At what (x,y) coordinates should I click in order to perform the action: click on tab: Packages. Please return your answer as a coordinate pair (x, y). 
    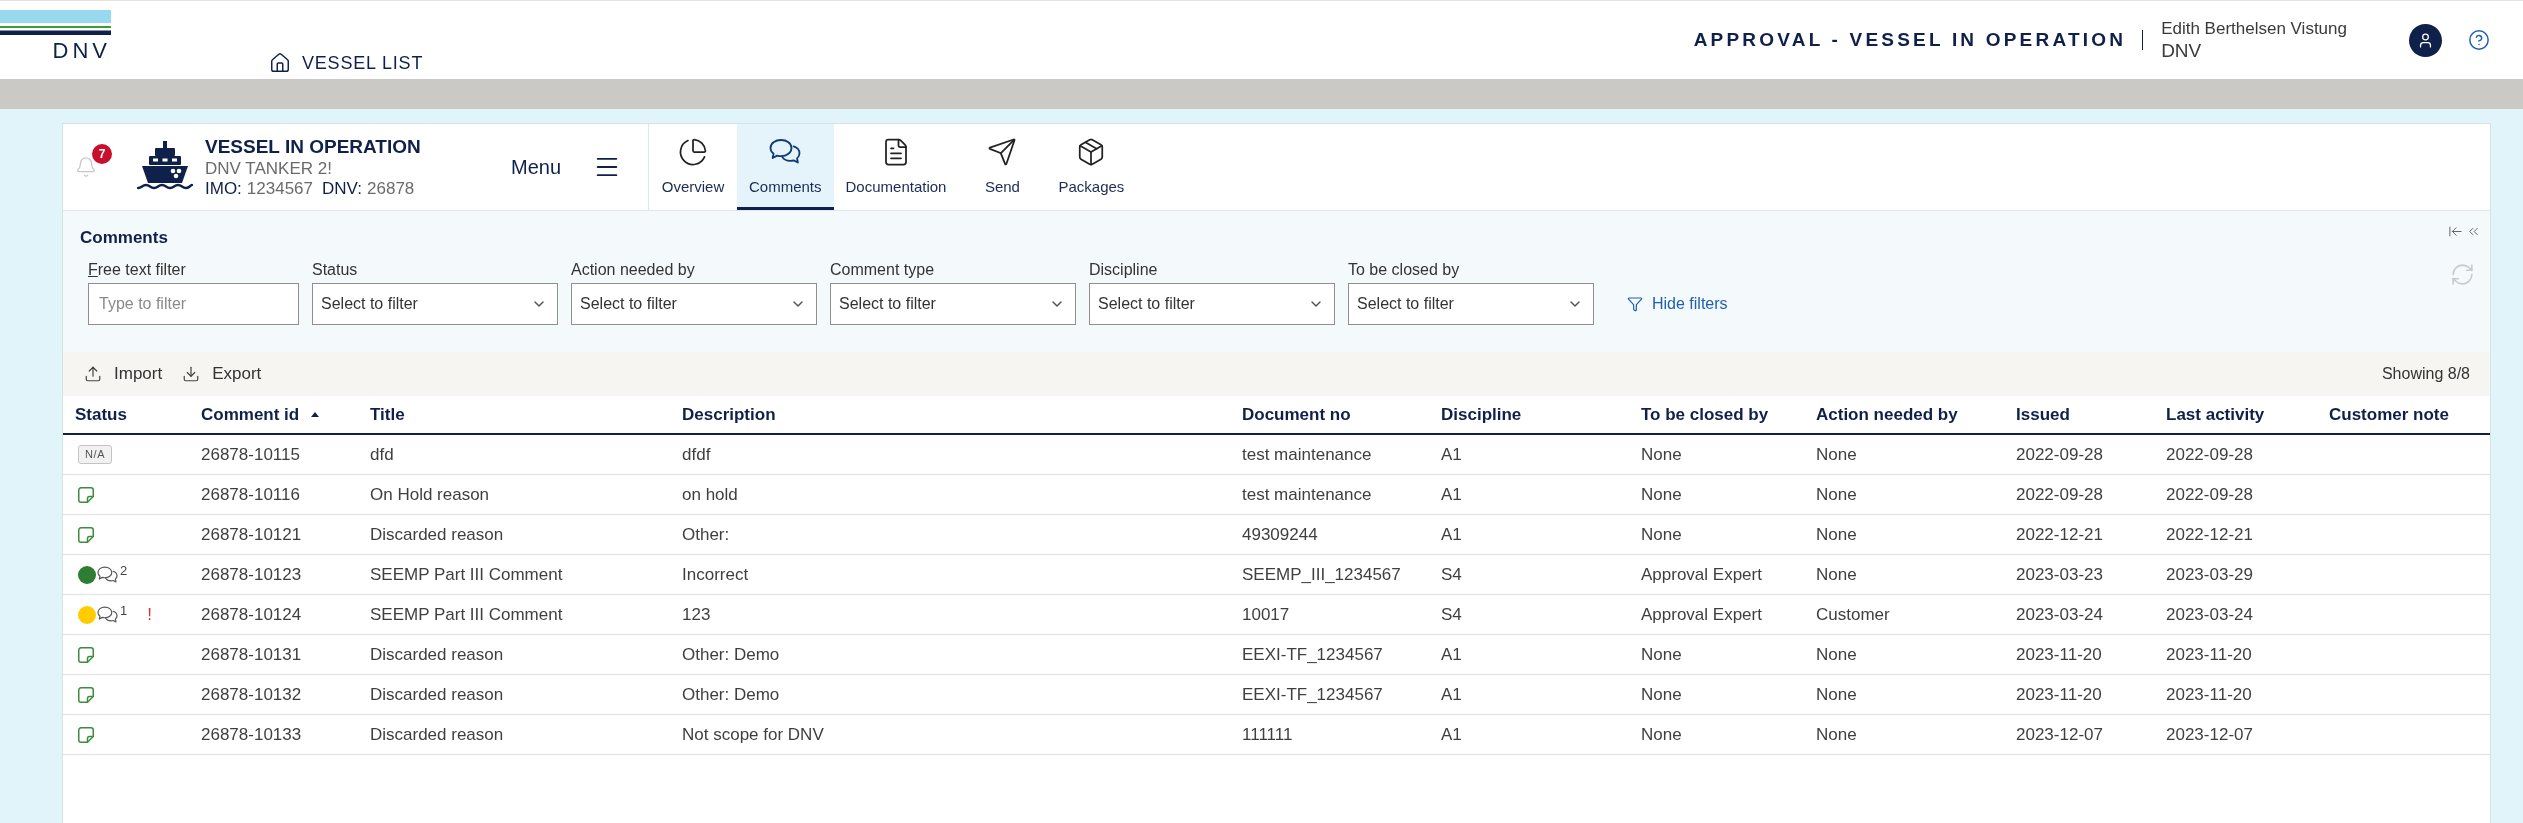
    Looking at the image, I should click on (1091, 167).